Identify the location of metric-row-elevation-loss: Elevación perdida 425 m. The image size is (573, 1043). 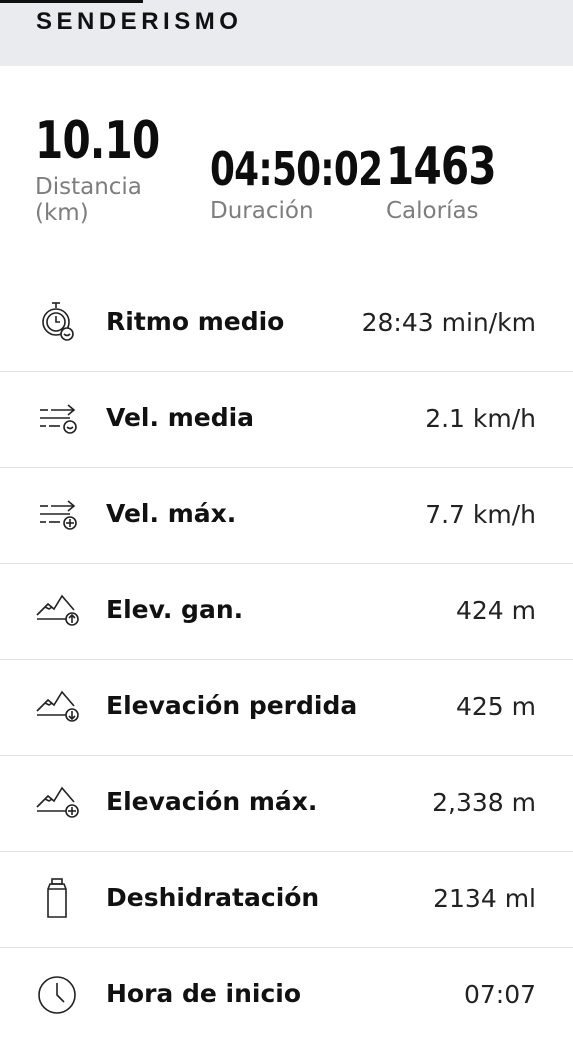
(286, 707).